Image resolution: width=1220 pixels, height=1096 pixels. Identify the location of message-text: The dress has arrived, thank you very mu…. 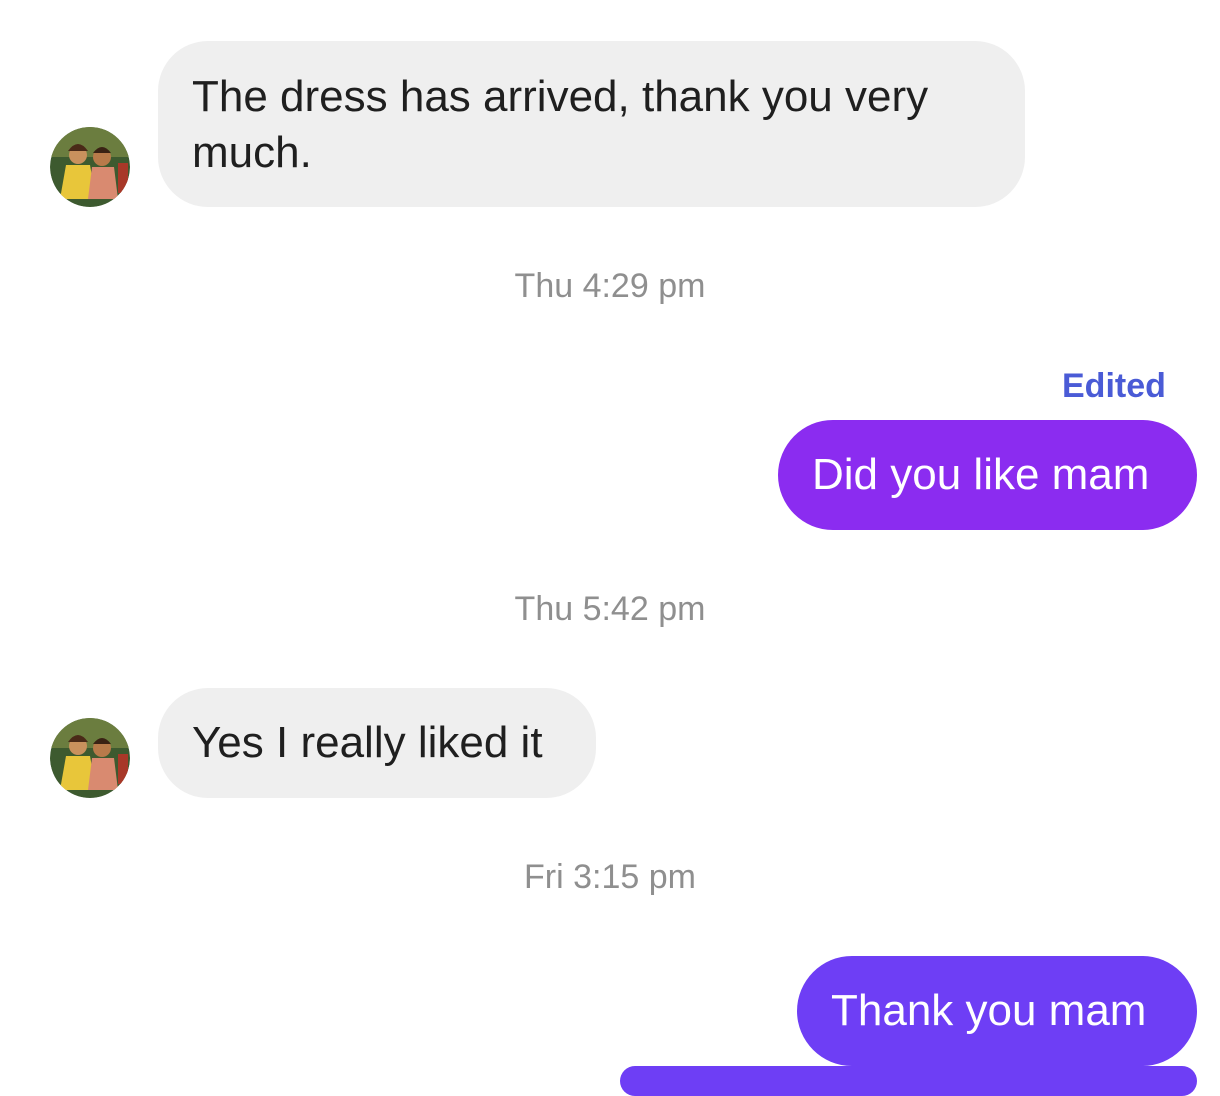
(560, 124).